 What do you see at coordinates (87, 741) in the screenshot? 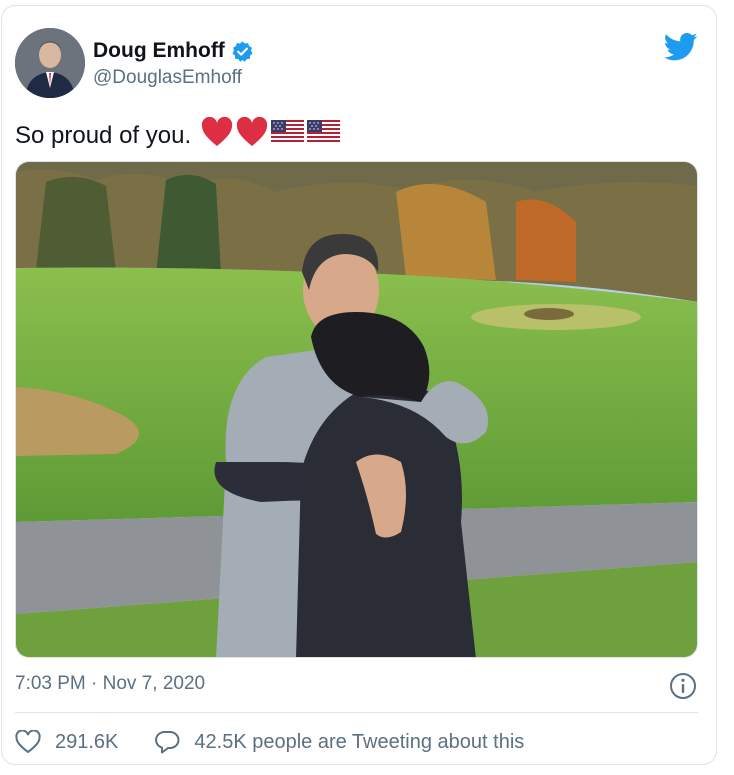
I see `like-count: 291.6K` at bounding box center [87, 741].